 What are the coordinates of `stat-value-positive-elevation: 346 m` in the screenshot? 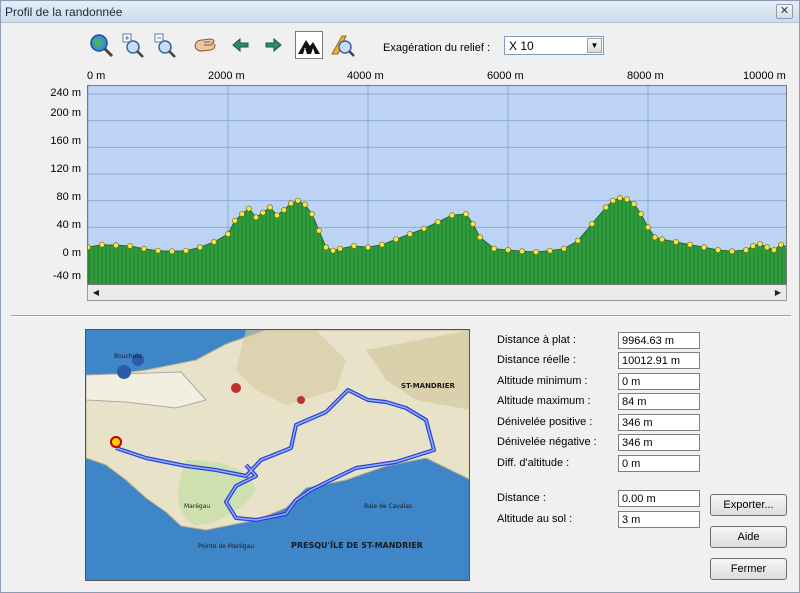 It's located at (659, 422).